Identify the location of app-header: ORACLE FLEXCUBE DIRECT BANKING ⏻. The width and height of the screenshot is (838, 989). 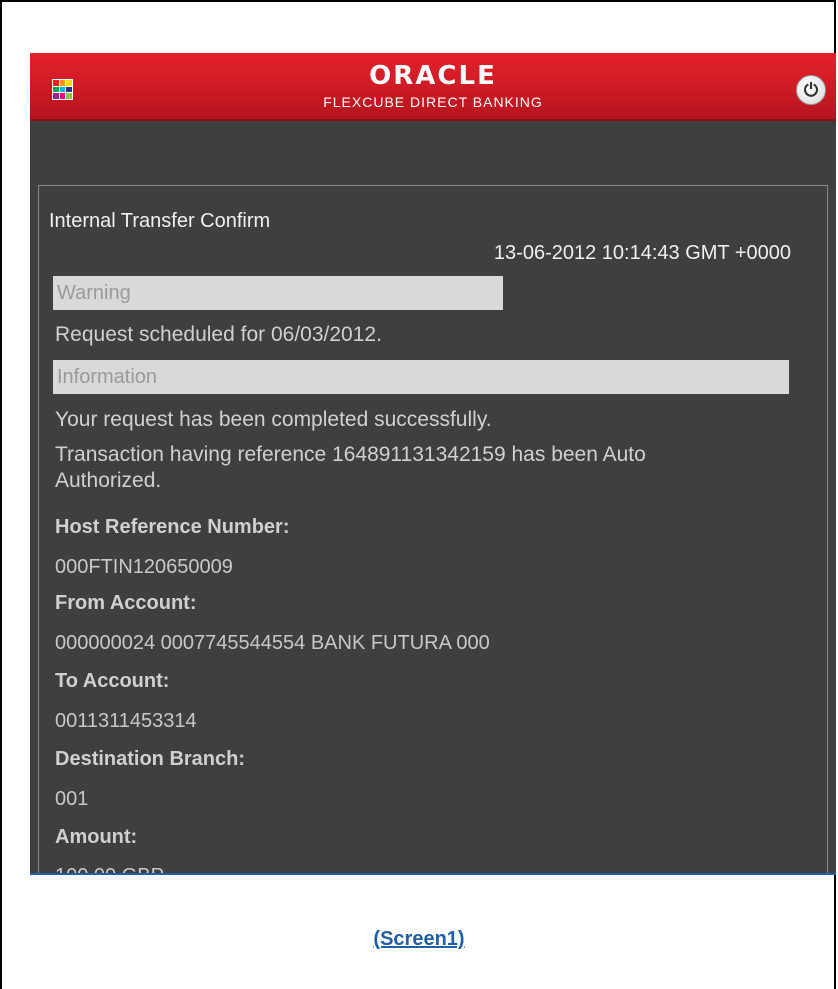
(433, 87).